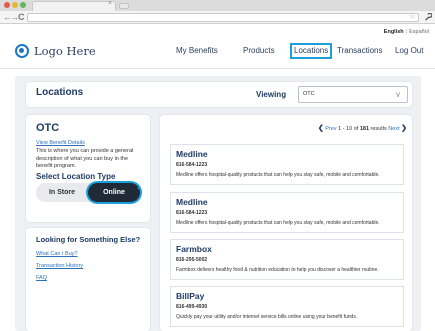 This screenshot has height=331, width=435. What do you see at coordinates (219, 94) in the screenshot?
I see `locations-header: Locations Viewing OTC ∨` at bounding box center [219, 94].